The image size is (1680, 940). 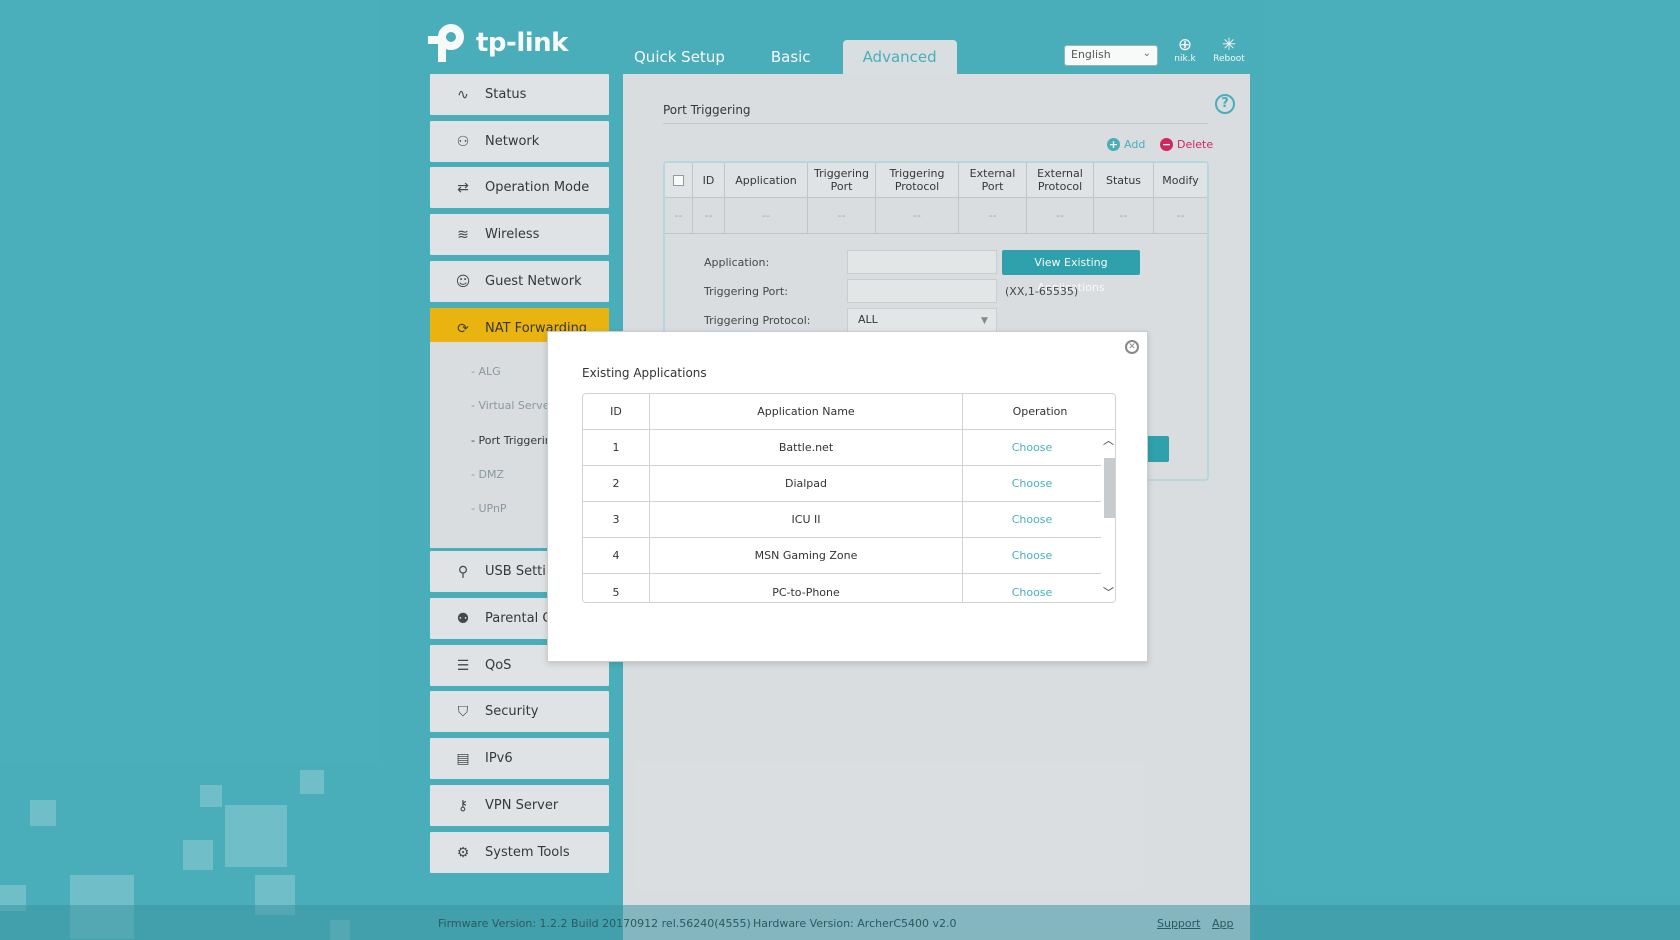 I want to click on table-row: 2 Dialpad Choose, so click(x=849, y=484).